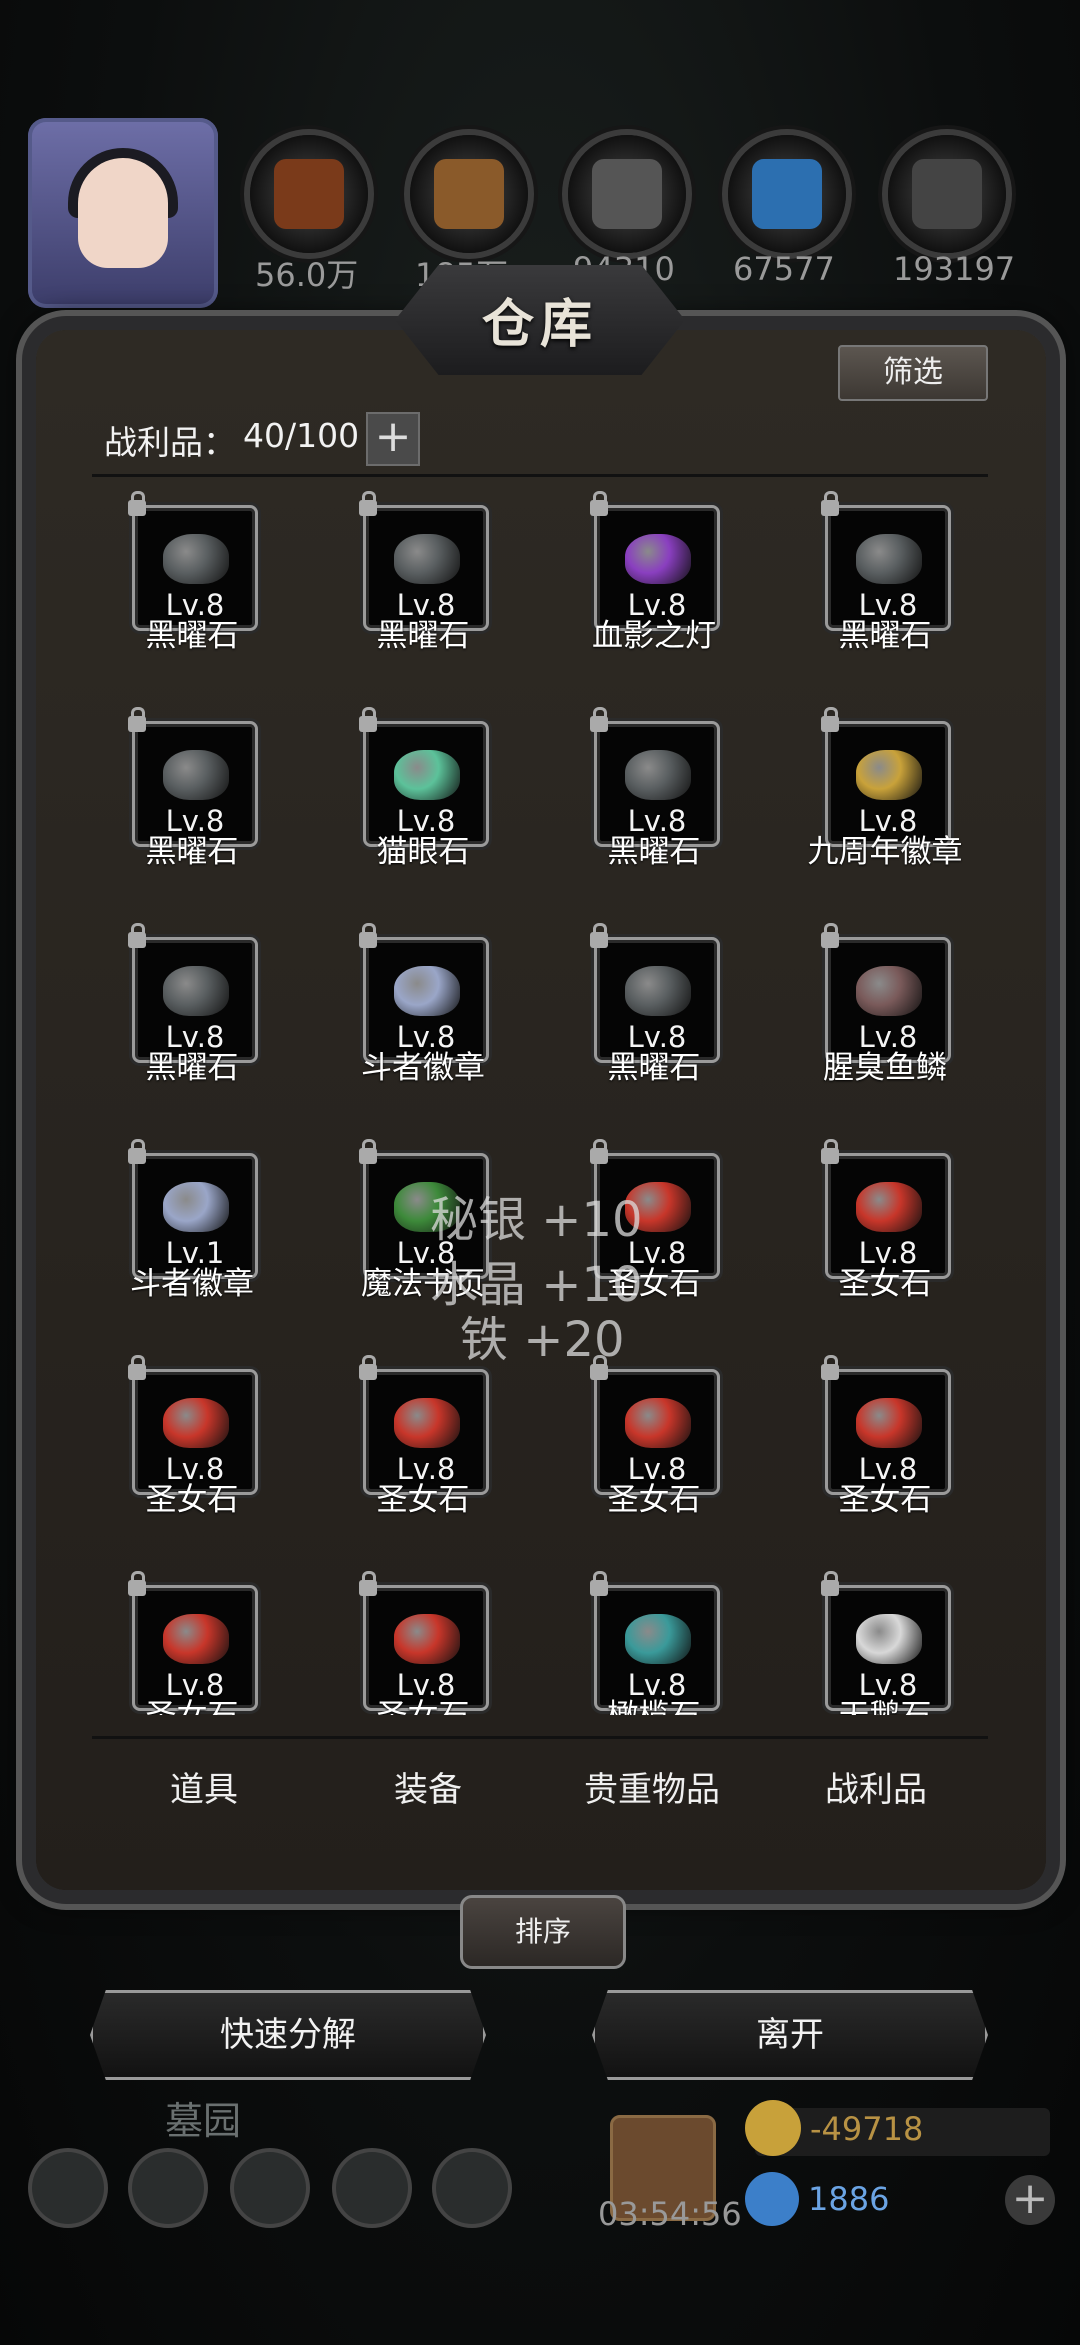 The image size is (1080, 2345). What do you see at coordinates (654, 1702) in the screenshot?
I see `item-name: 橄榄石` at bounding box center [654, 1702].